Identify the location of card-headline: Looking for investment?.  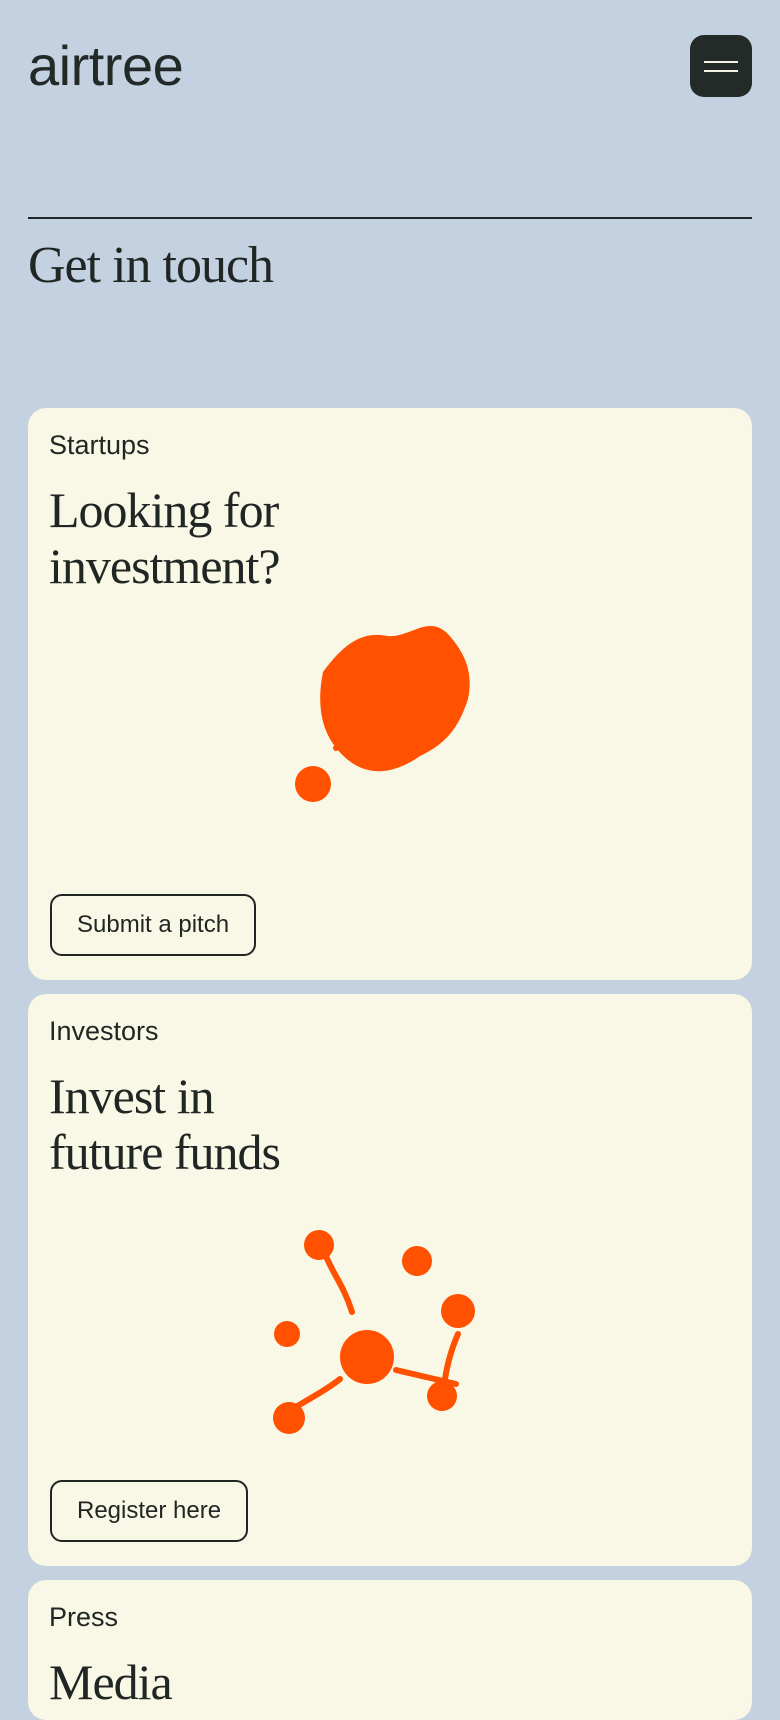
(259, 538).